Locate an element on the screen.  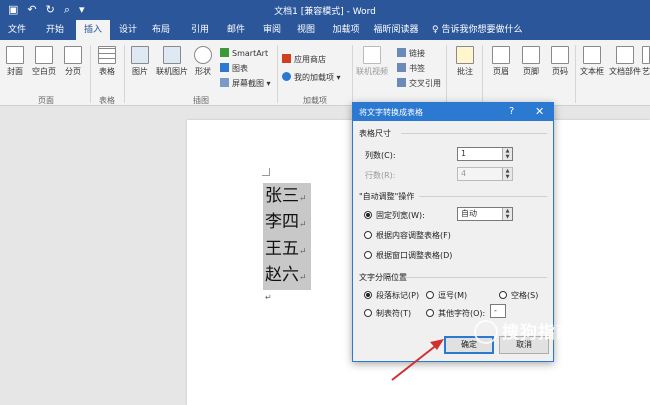
link-icon is located at coordinates (401, 52).